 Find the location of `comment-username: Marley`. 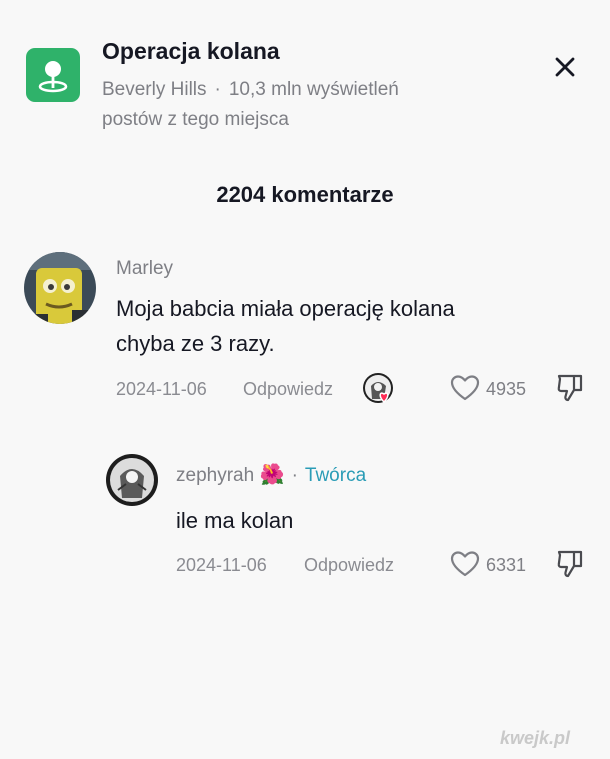

comment-username: Marley is located at coordinates (144, 269).